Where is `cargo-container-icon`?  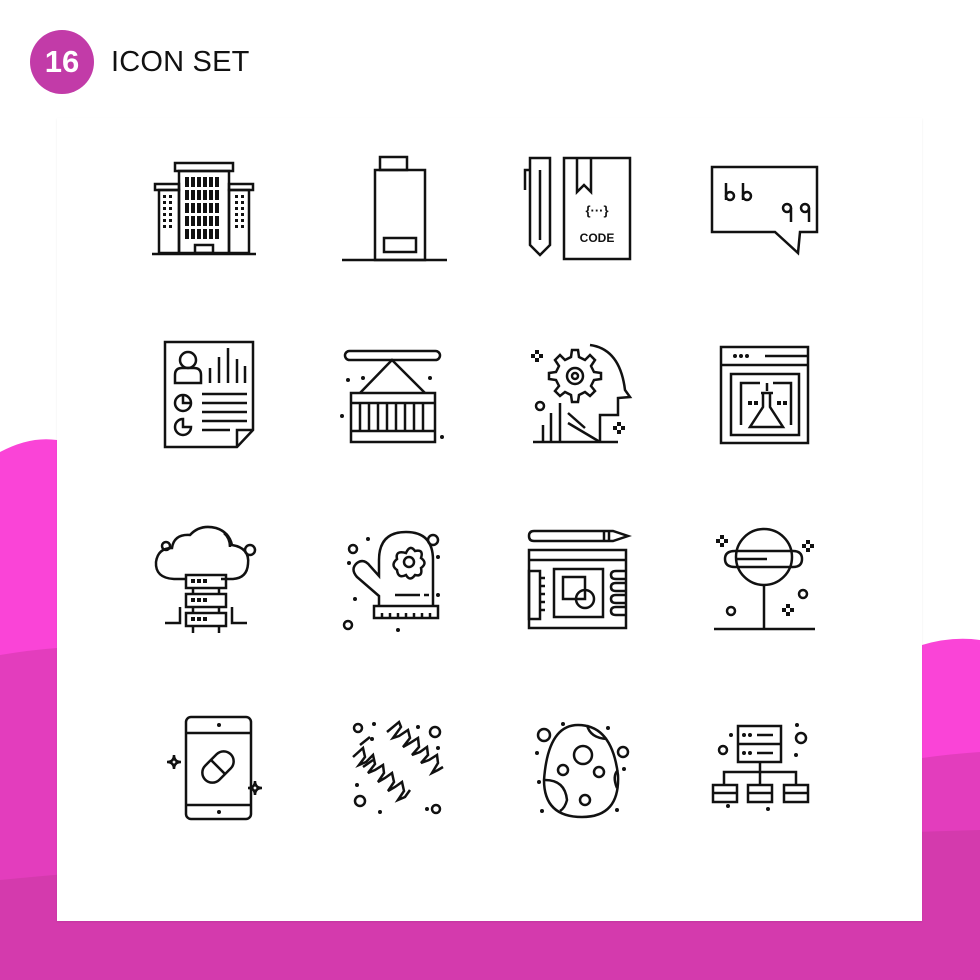
cargo-container-icon is located at coordinates (395, 395).